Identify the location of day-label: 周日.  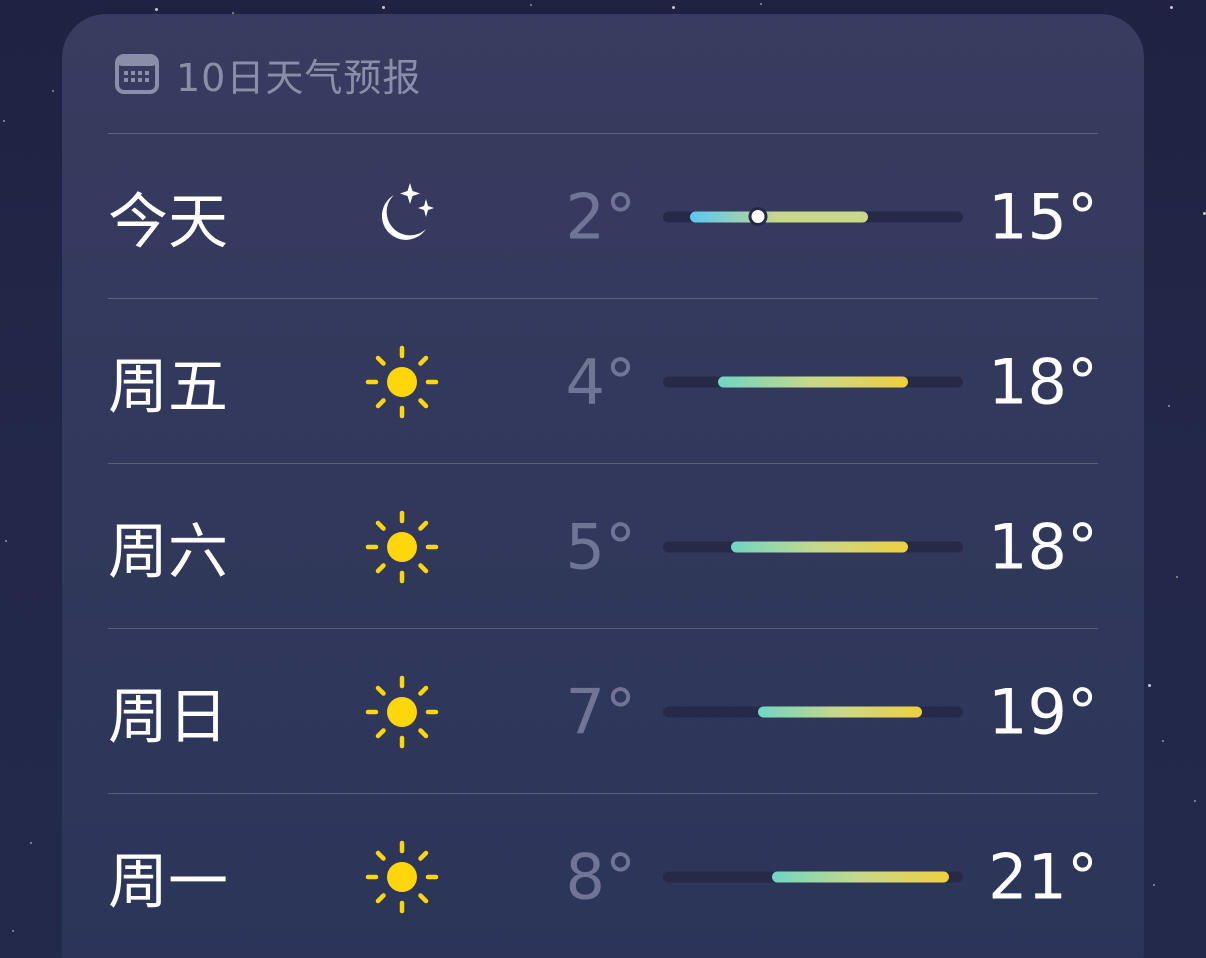
(168, 717).